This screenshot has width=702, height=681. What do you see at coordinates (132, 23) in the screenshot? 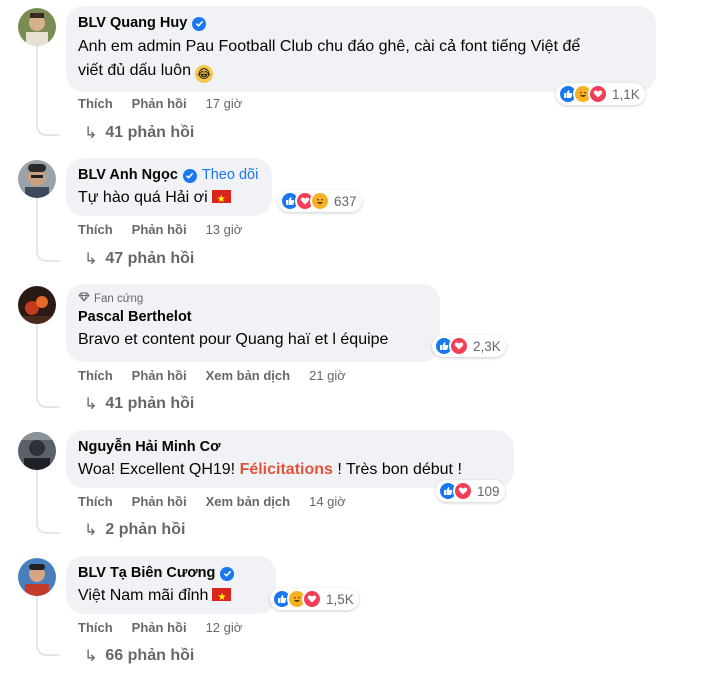
I see `author-name: BLV Quang Huy` at bounding box center [132, 23].